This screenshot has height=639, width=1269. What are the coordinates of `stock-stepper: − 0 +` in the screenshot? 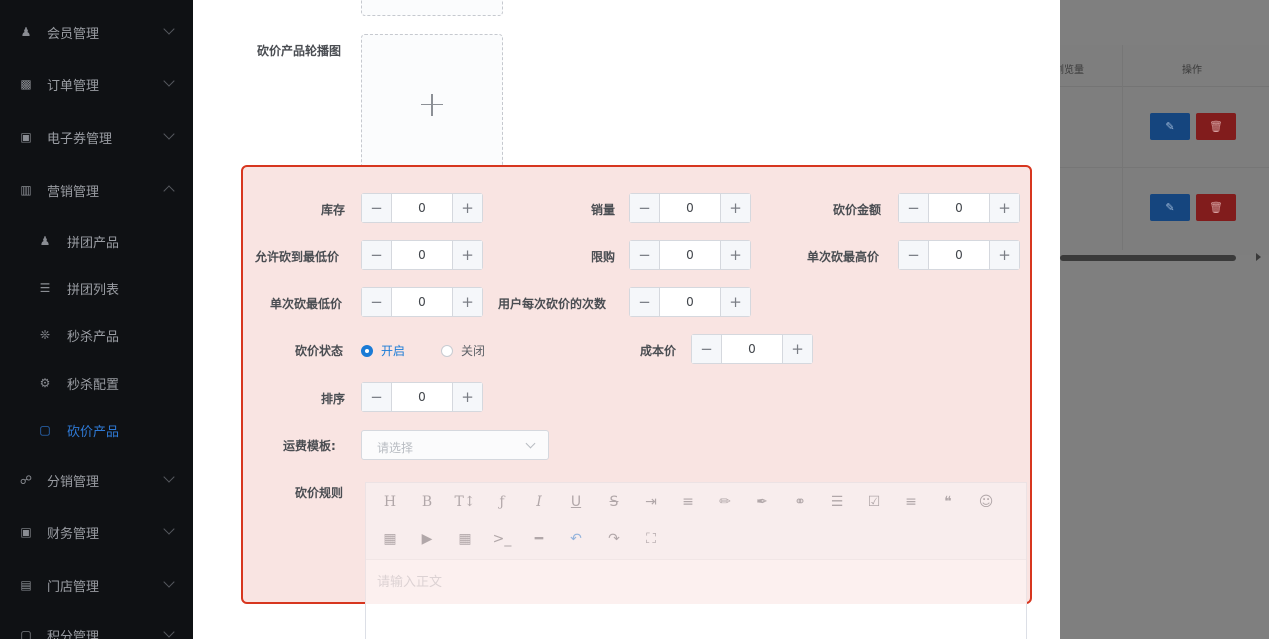 It's located at (422, 208).